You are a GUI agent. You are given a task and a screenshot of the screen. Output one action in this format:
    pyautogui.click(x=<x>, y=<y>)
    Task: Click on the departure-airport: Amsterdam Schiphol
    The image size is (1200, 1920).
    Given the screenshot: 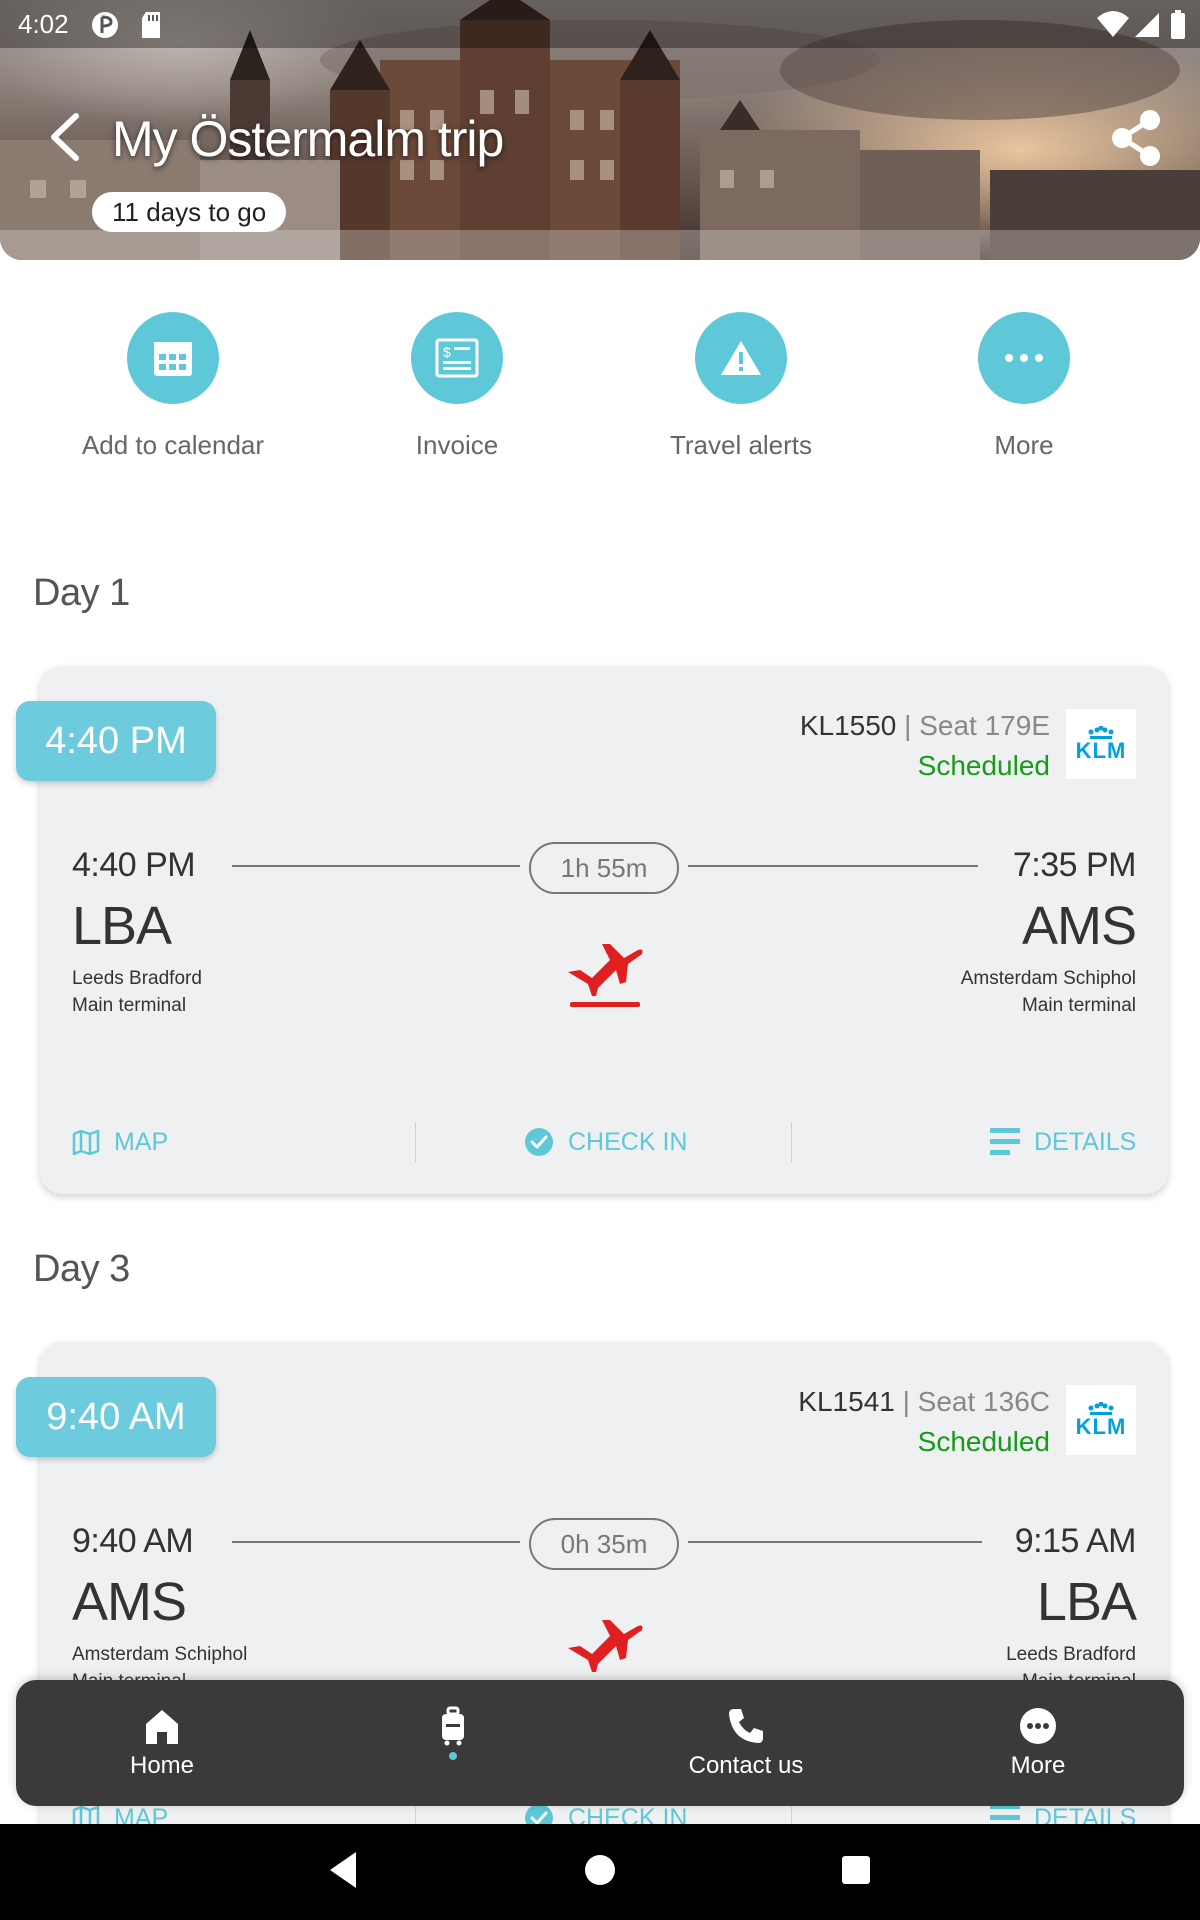 What is the action you would take?
    pyautogui.click(x=160, y=1654)
    